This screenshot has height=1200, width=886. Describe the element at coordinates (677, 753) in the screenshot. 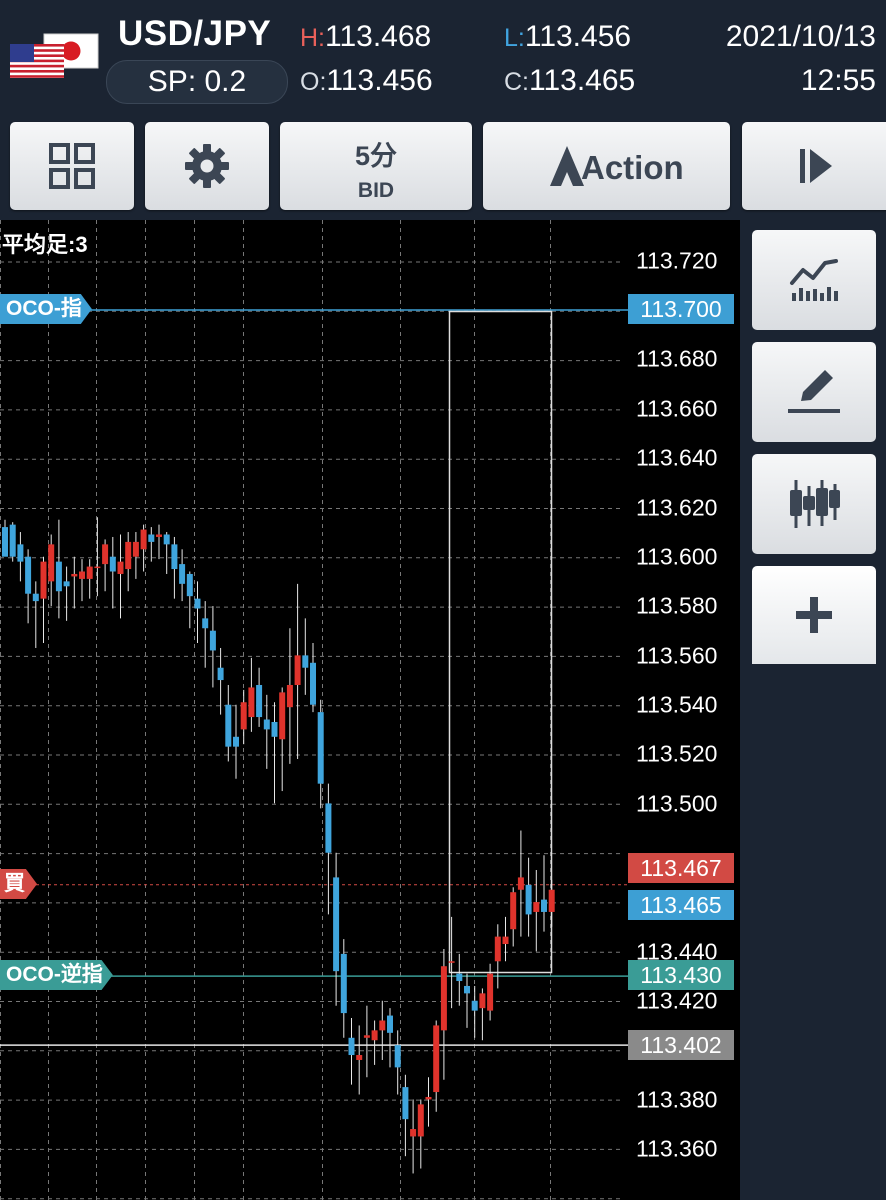

I see `price-tick: 113.520` at that location.